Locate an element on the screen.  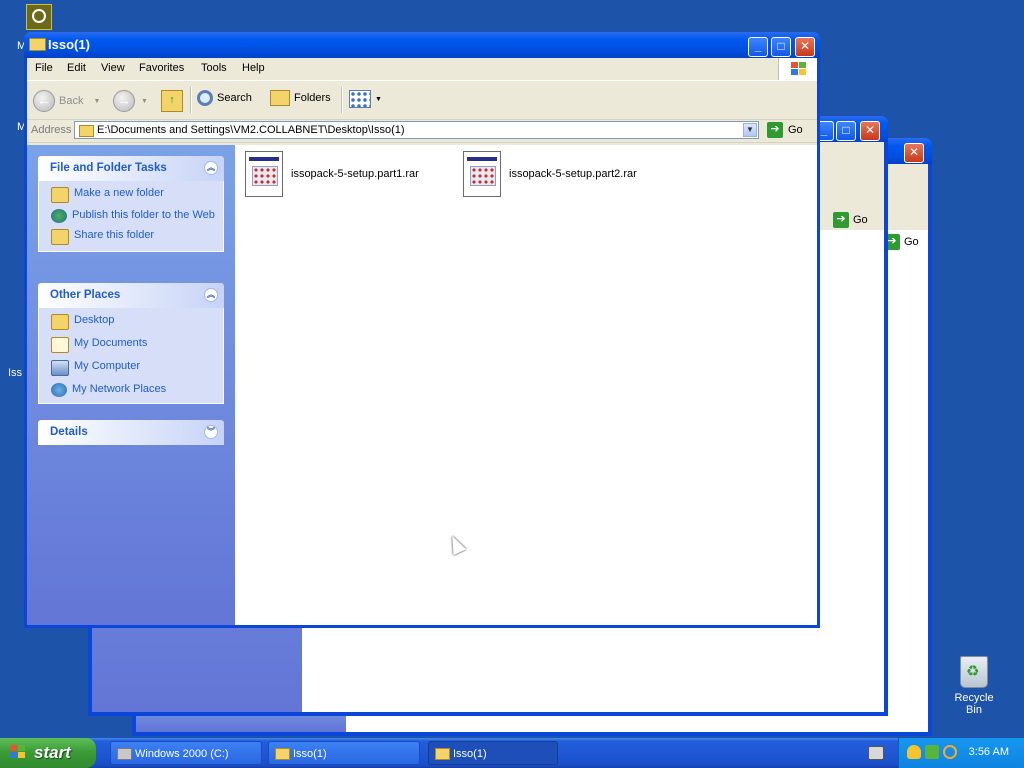
file-name: issopack-5-setup.part2.rar is located at coordinates (573, 174).